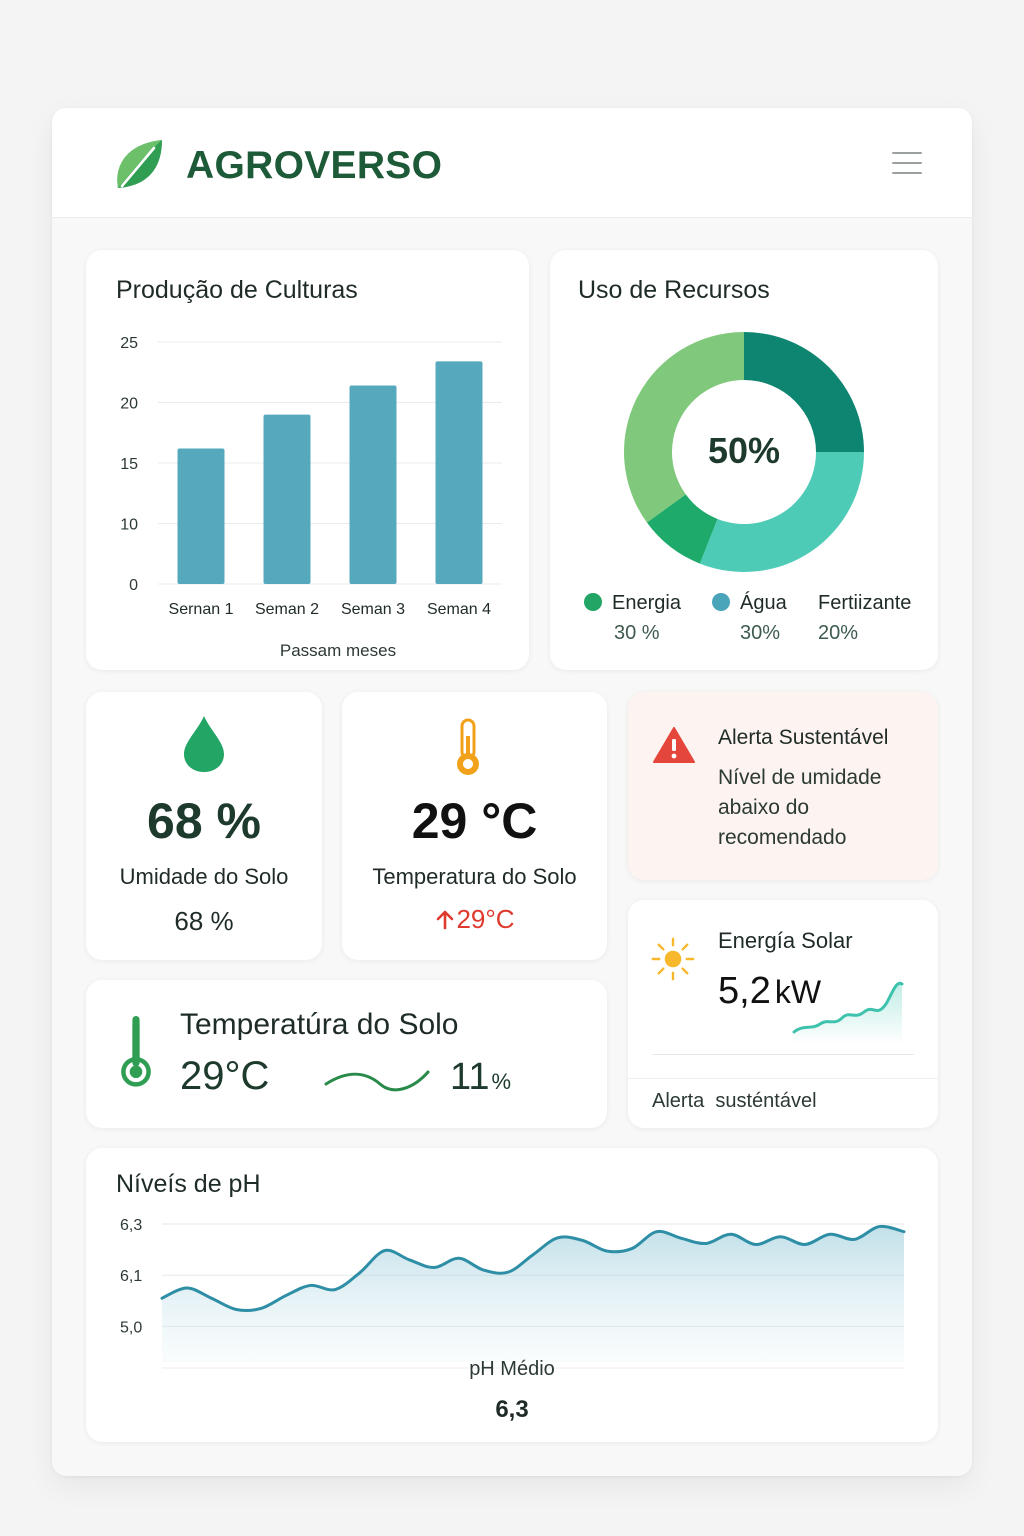  I want to click on menu-button, so click(907, 163).